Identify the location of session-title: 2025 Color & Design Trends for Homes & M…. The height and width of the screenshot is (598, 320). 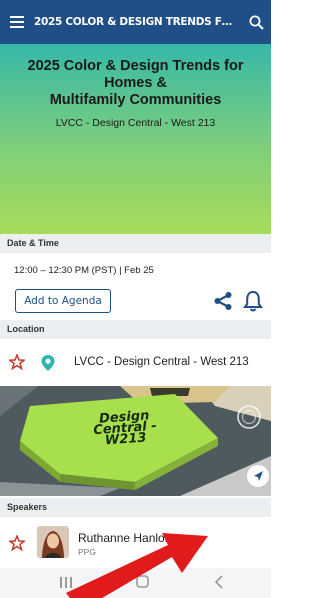
(135, 83).